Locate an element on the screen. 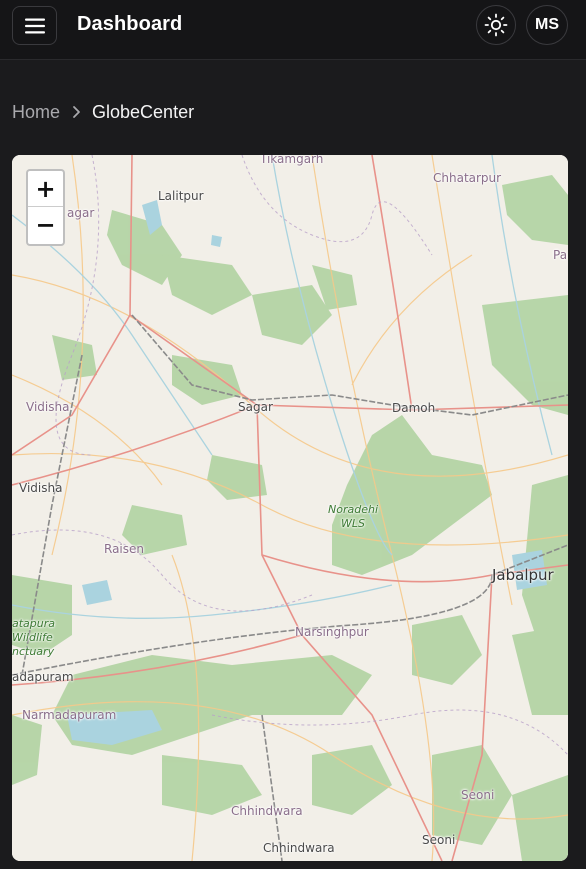  map-label-satpura-line2: Wildlife is located at coordinates (32, 637).